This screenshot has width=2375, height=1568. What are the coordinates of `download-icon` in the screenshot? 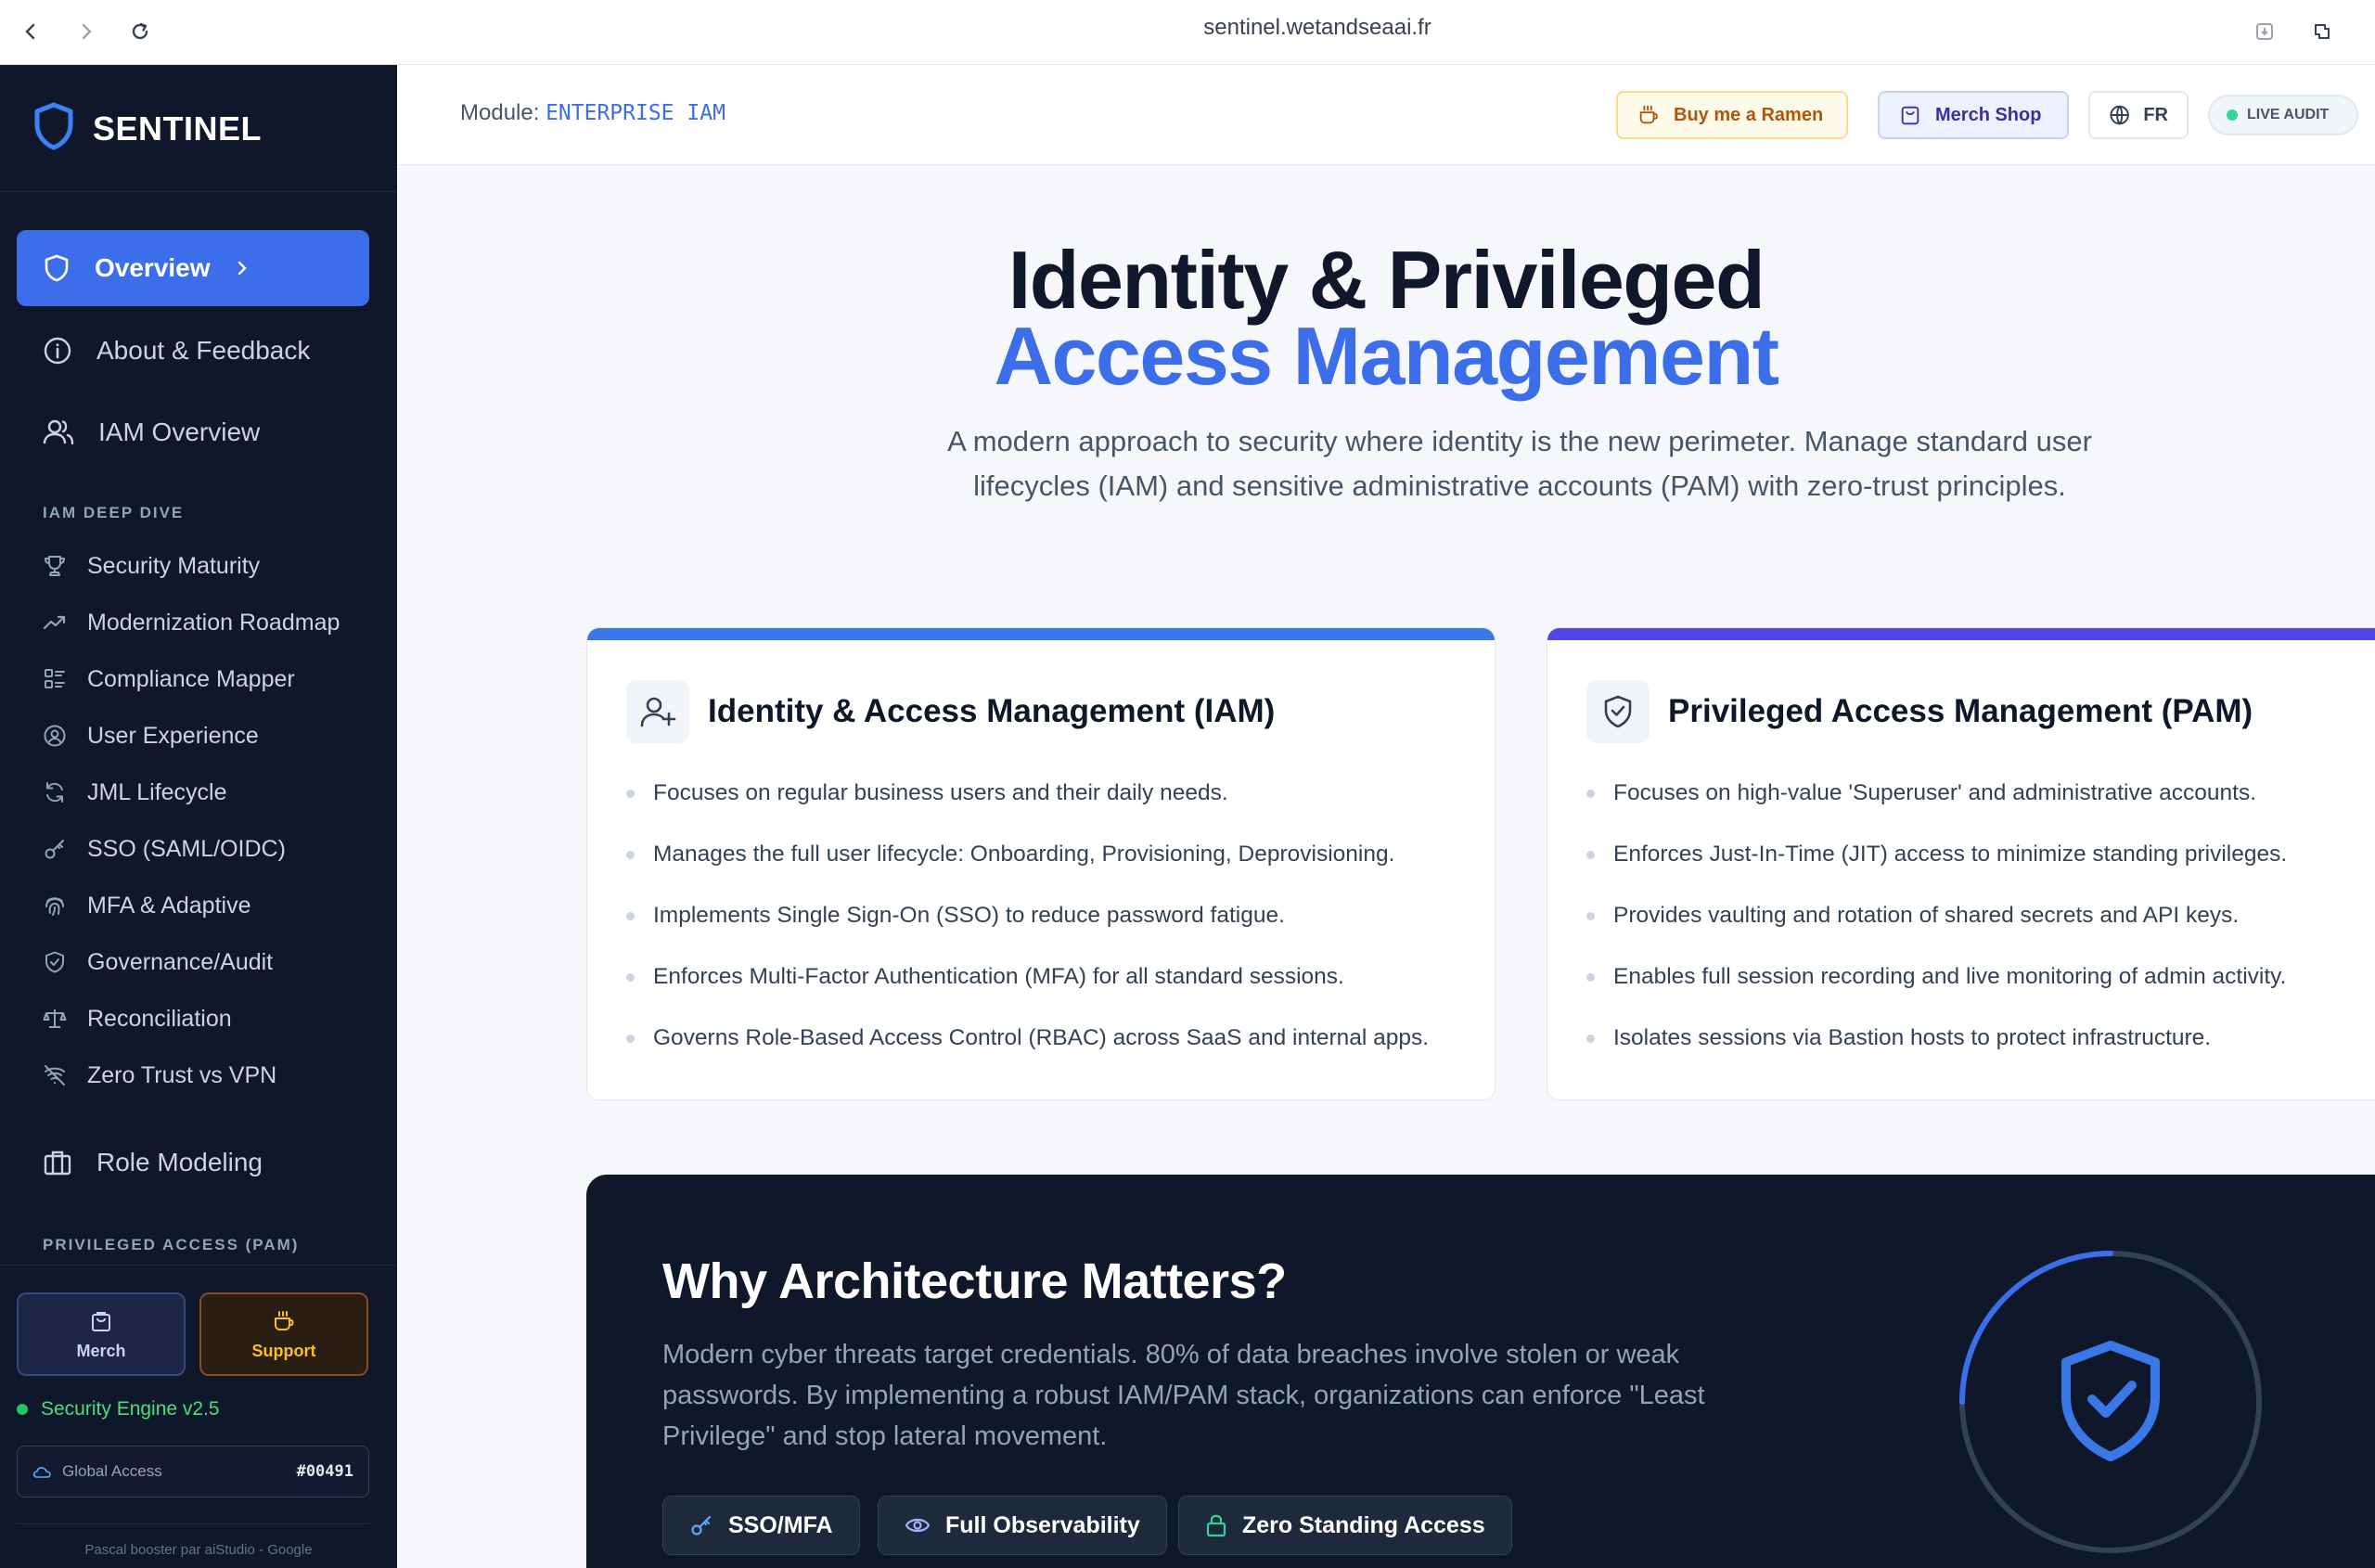 It's located at (2264, 32).